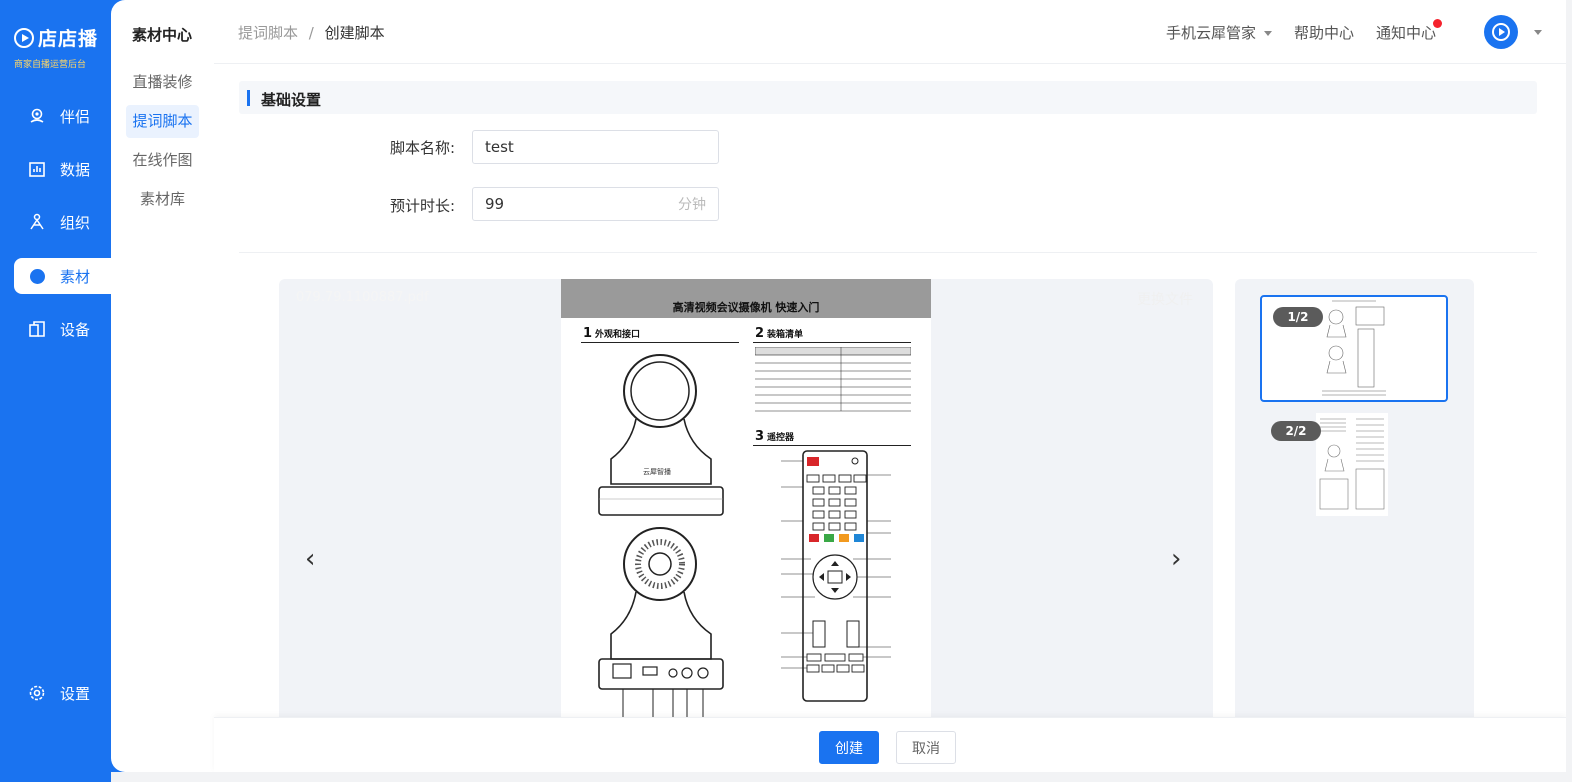  I want to click on duration-value: 99, so click(495, 204).